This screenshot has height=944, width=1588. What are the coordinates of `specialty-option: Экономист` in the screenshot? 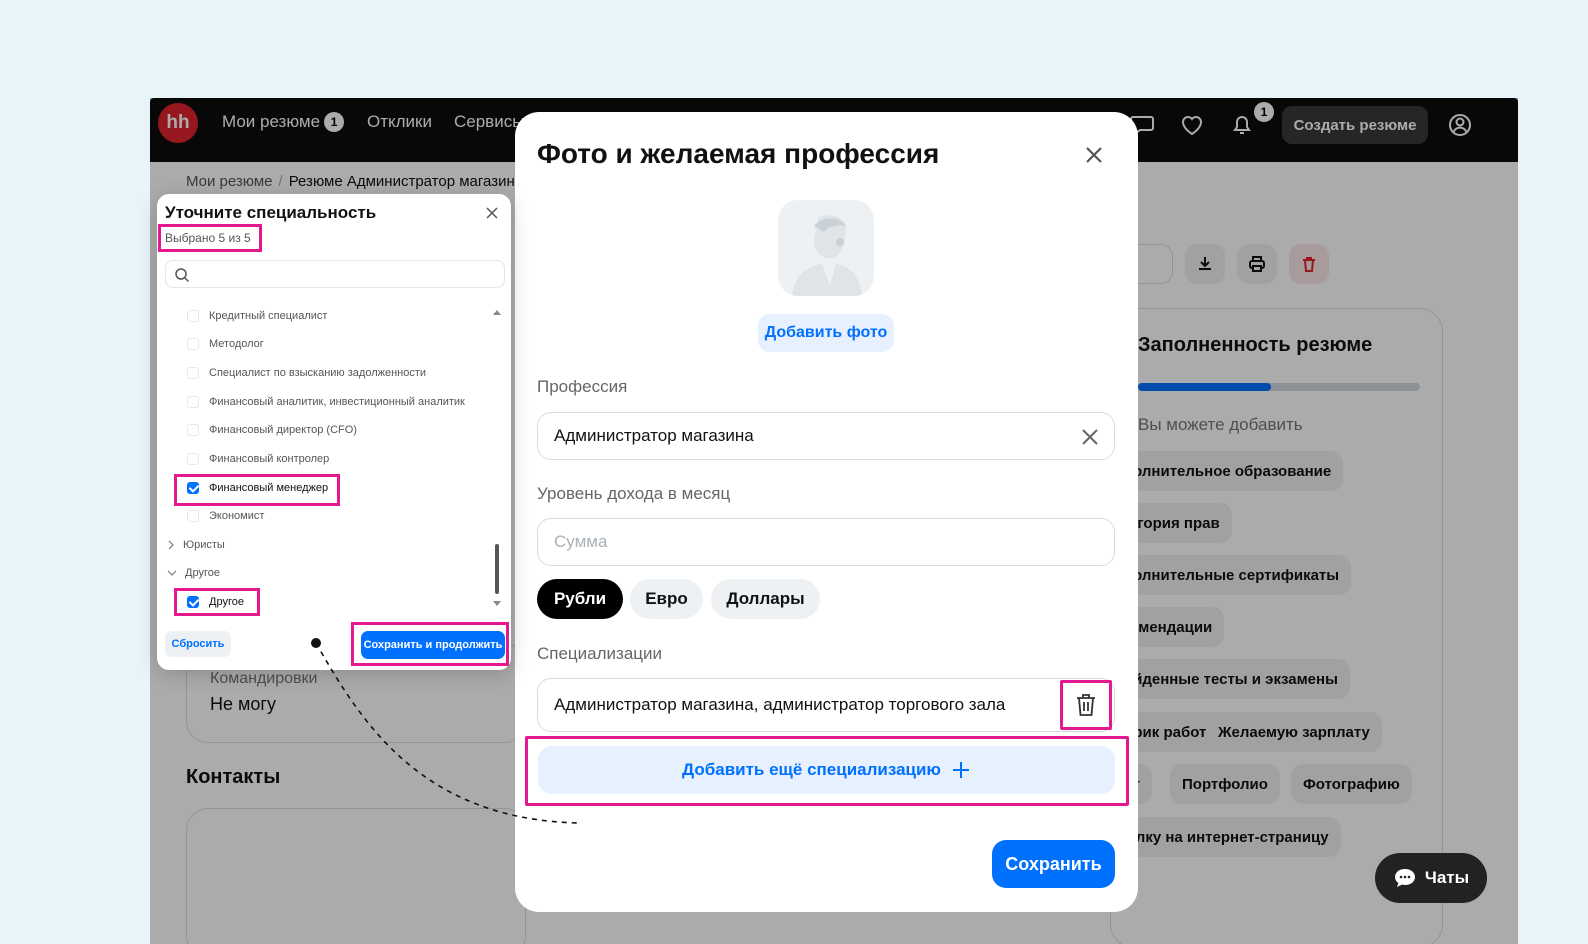 It's located at (225, 516).